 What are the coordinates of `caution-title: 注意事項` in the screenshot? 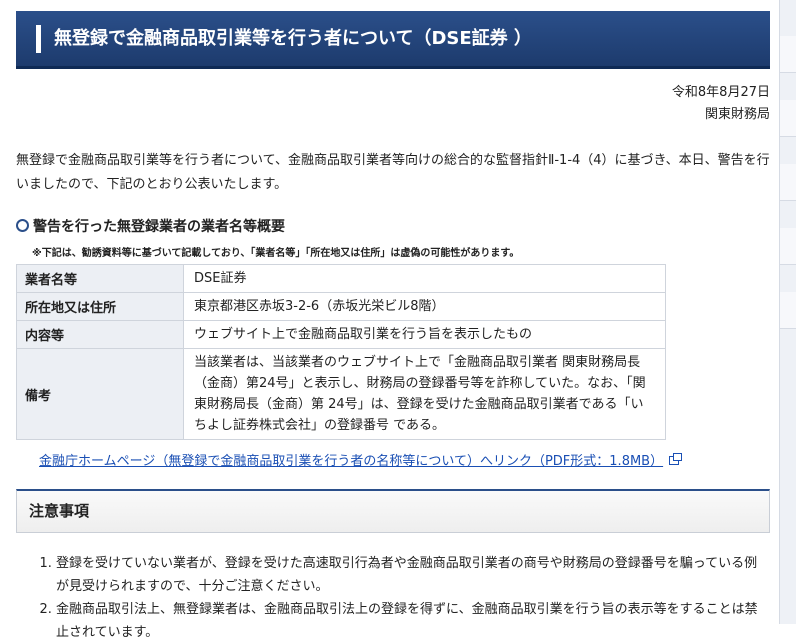 It's located at (59, 511).